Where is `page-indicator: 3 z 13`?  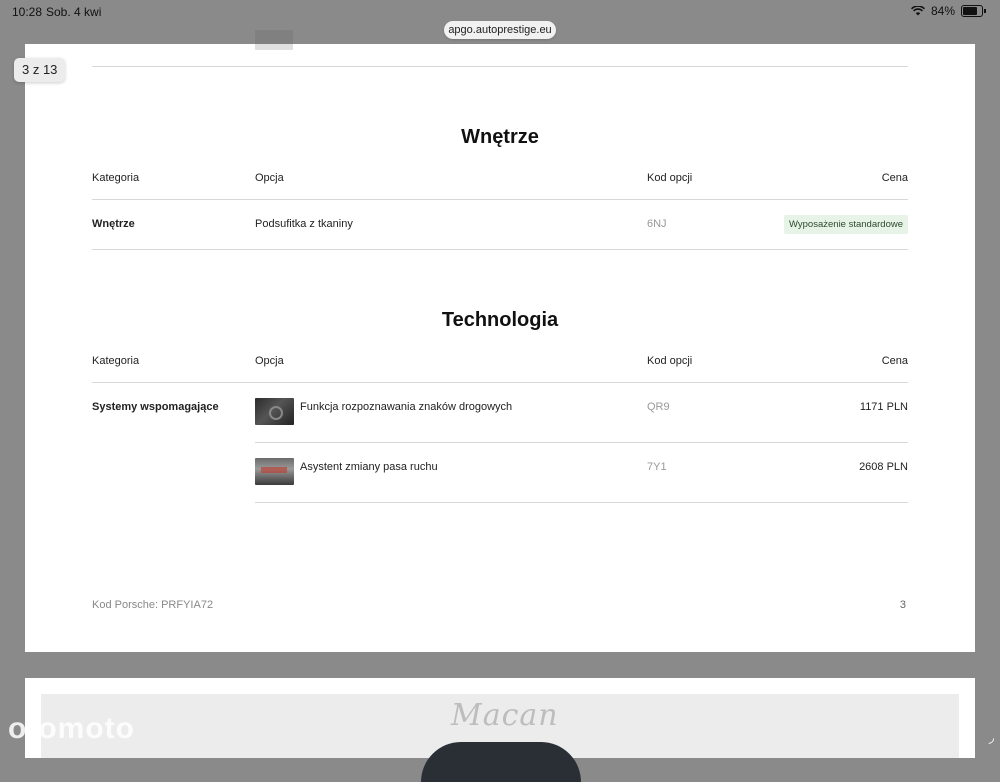
page-indicator: 3 z 13 is located at coordinates (40, 70).